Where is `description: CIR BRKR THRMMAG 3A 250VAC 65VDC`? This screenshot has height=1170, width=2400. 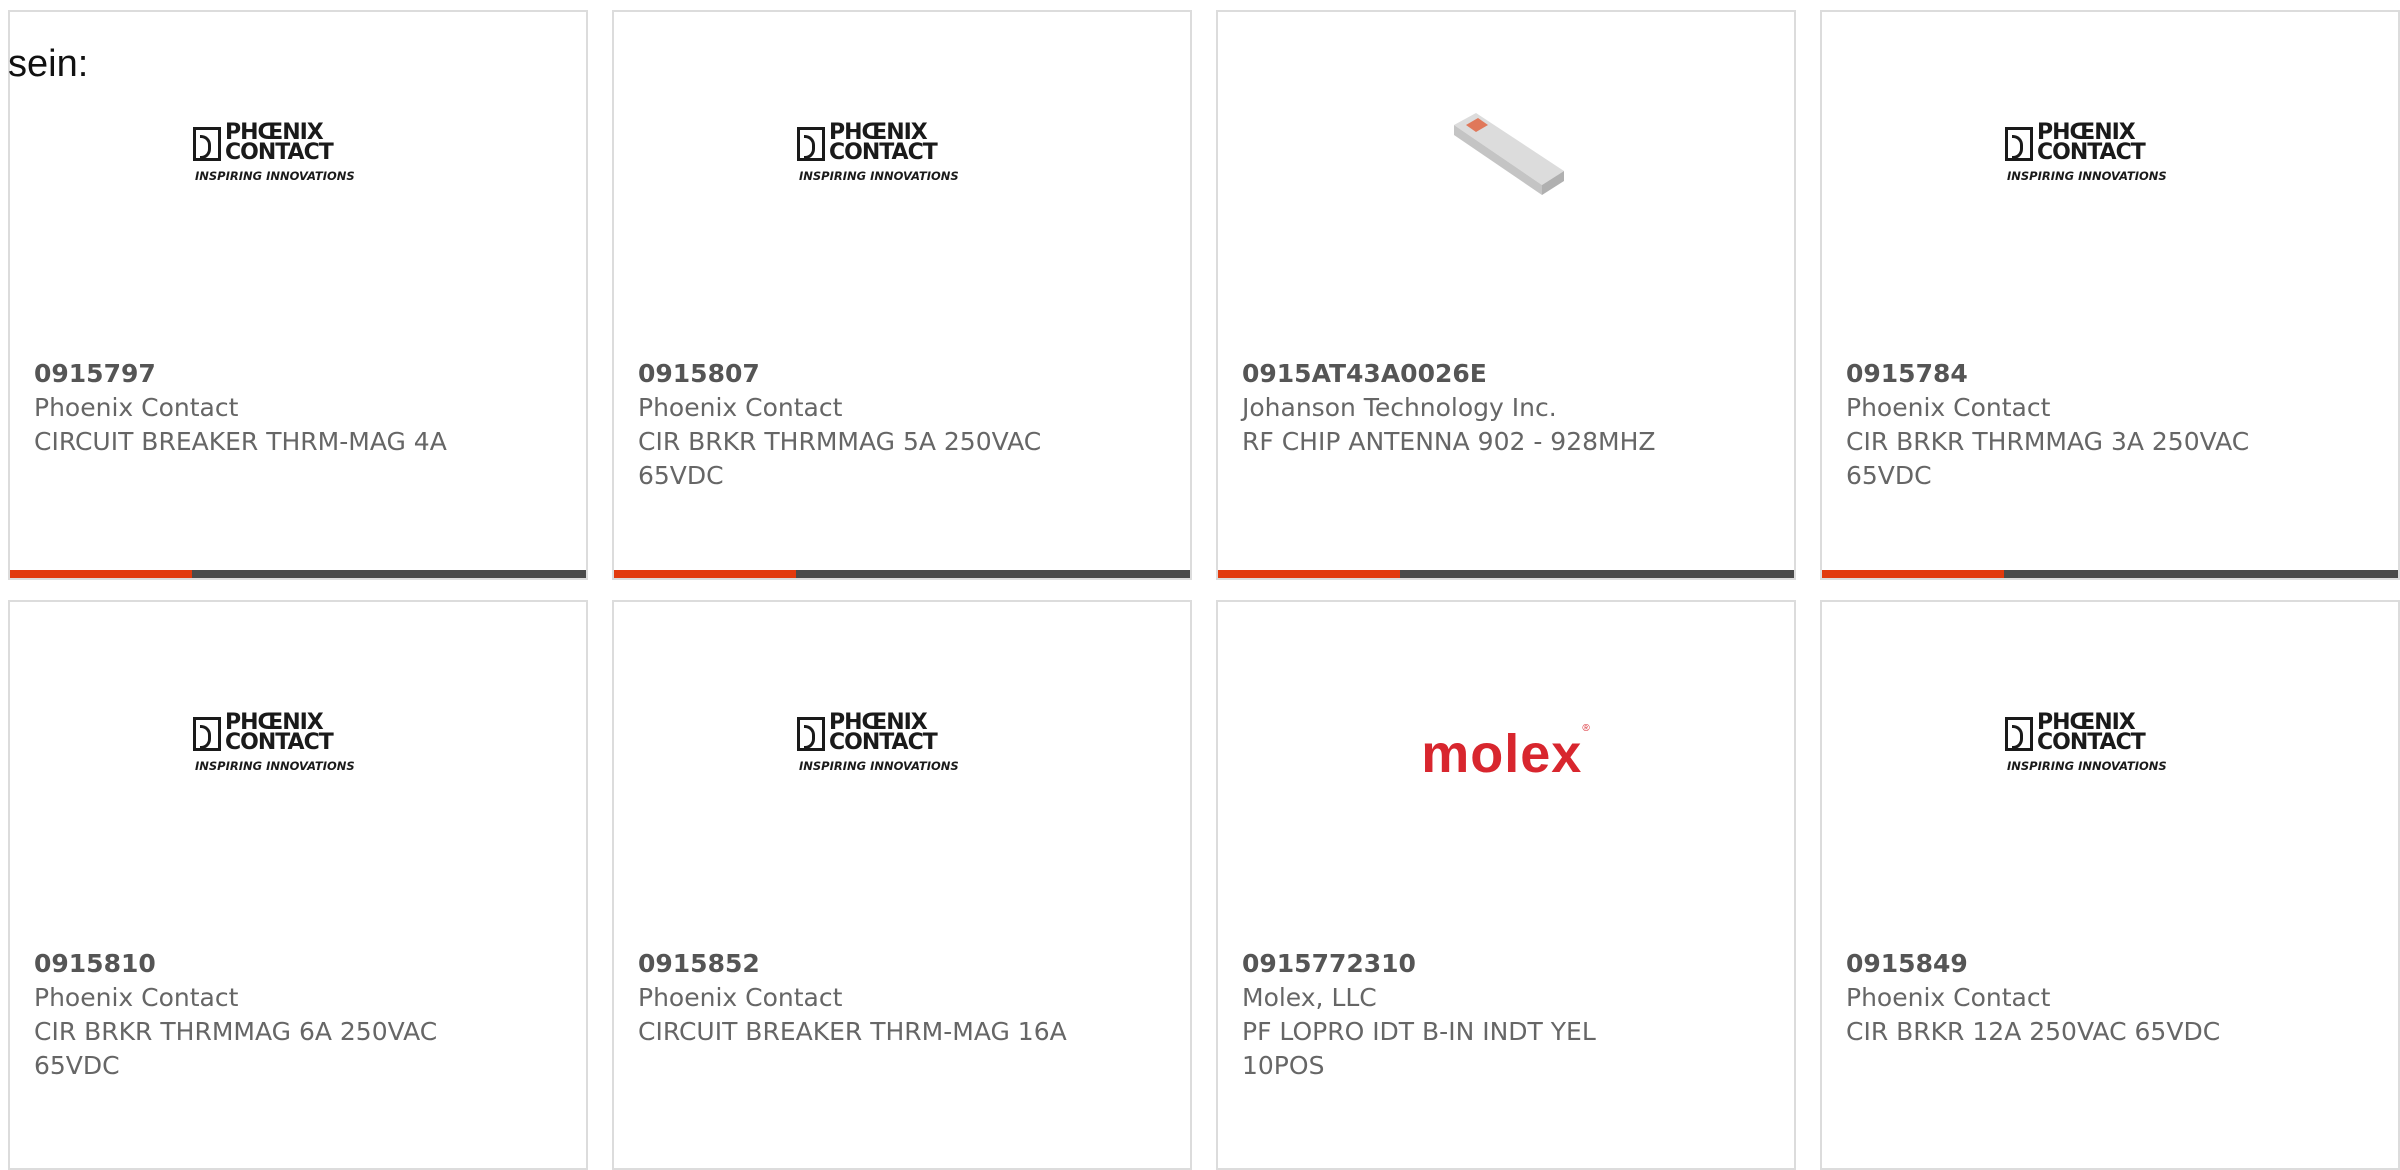 description: CIR BRKR THRMMAG 3A 250VAC 65VDC is located at coordinates (2048, 458).